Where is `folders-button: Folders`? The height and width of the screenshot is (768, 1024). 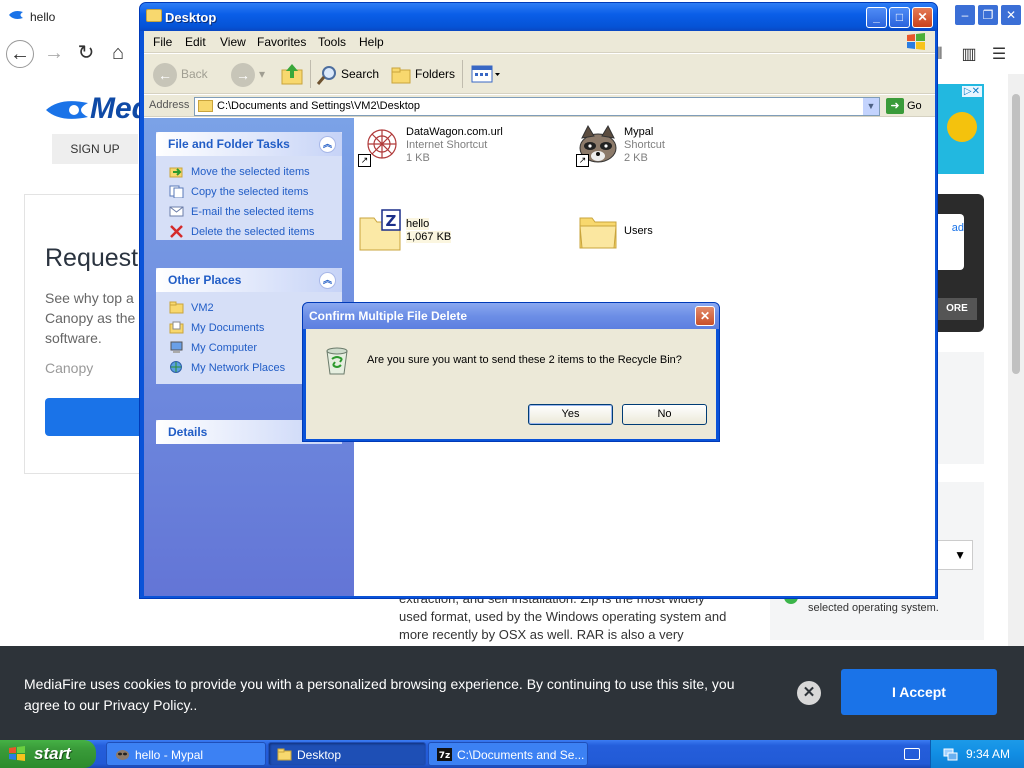 folders-button: Folders is located at coordinates (422, 74).